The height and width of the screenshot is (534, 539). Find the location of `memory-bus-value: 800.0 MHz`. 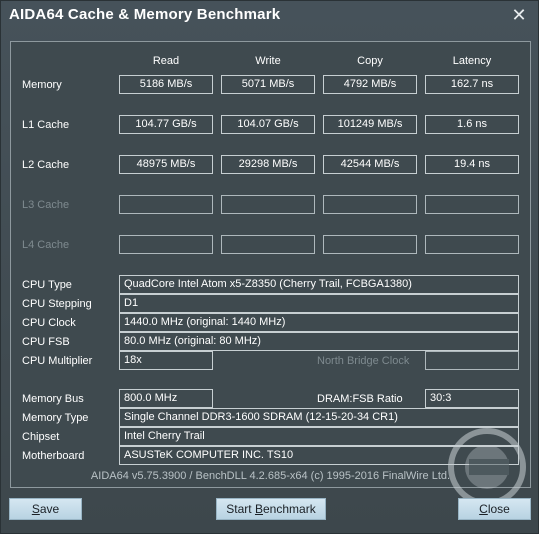

memory-bus-value: 800.0 MHz is located at coordinates (166, 398).